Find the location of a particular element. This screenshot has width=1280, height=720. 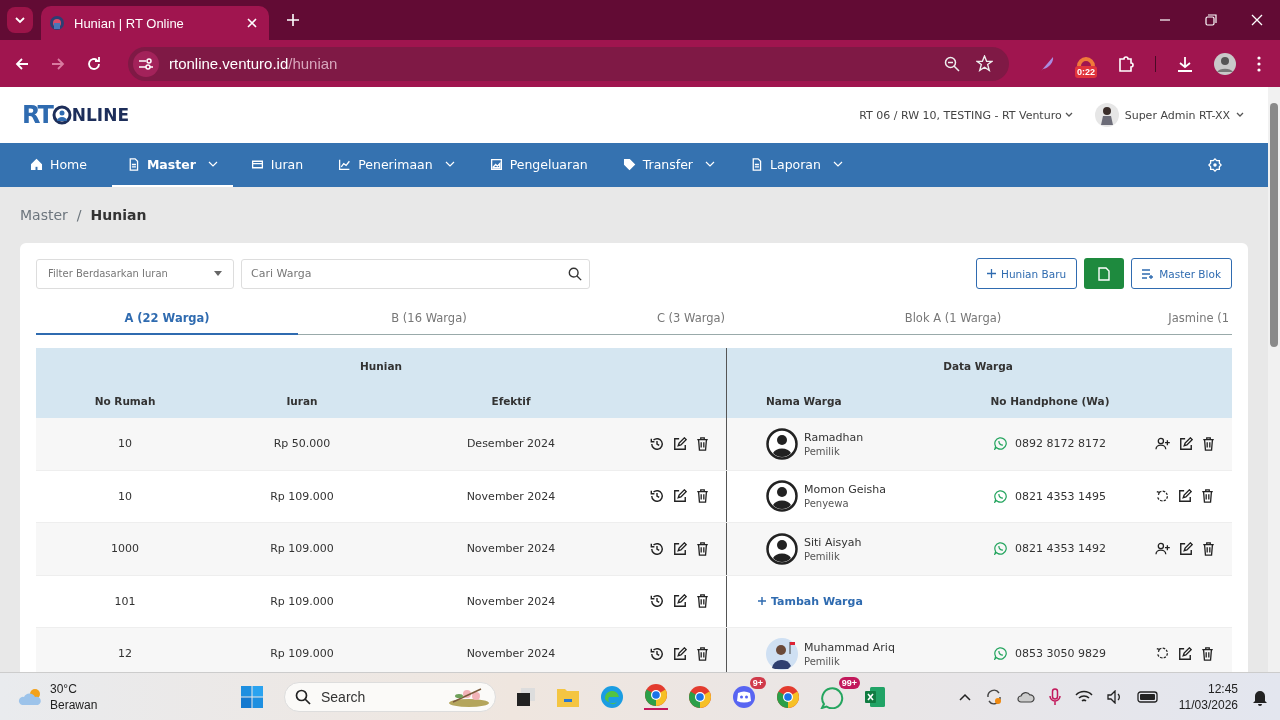

discord-icon is located at coordinates (744, 696).